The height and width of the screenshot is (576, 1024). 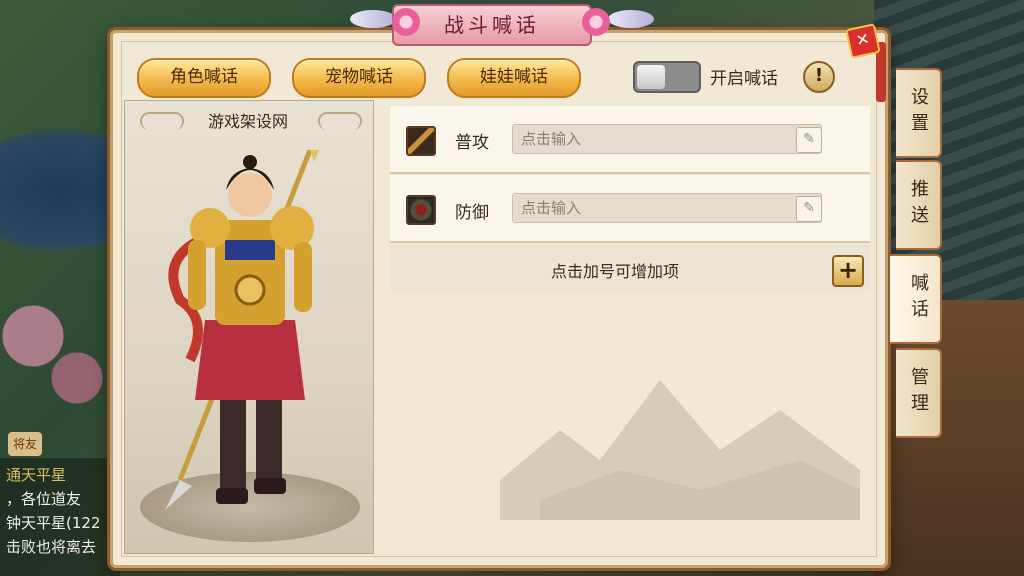 I want to click on tab-doll-shout: 娃娃喊话, so click(x=514, y=78).